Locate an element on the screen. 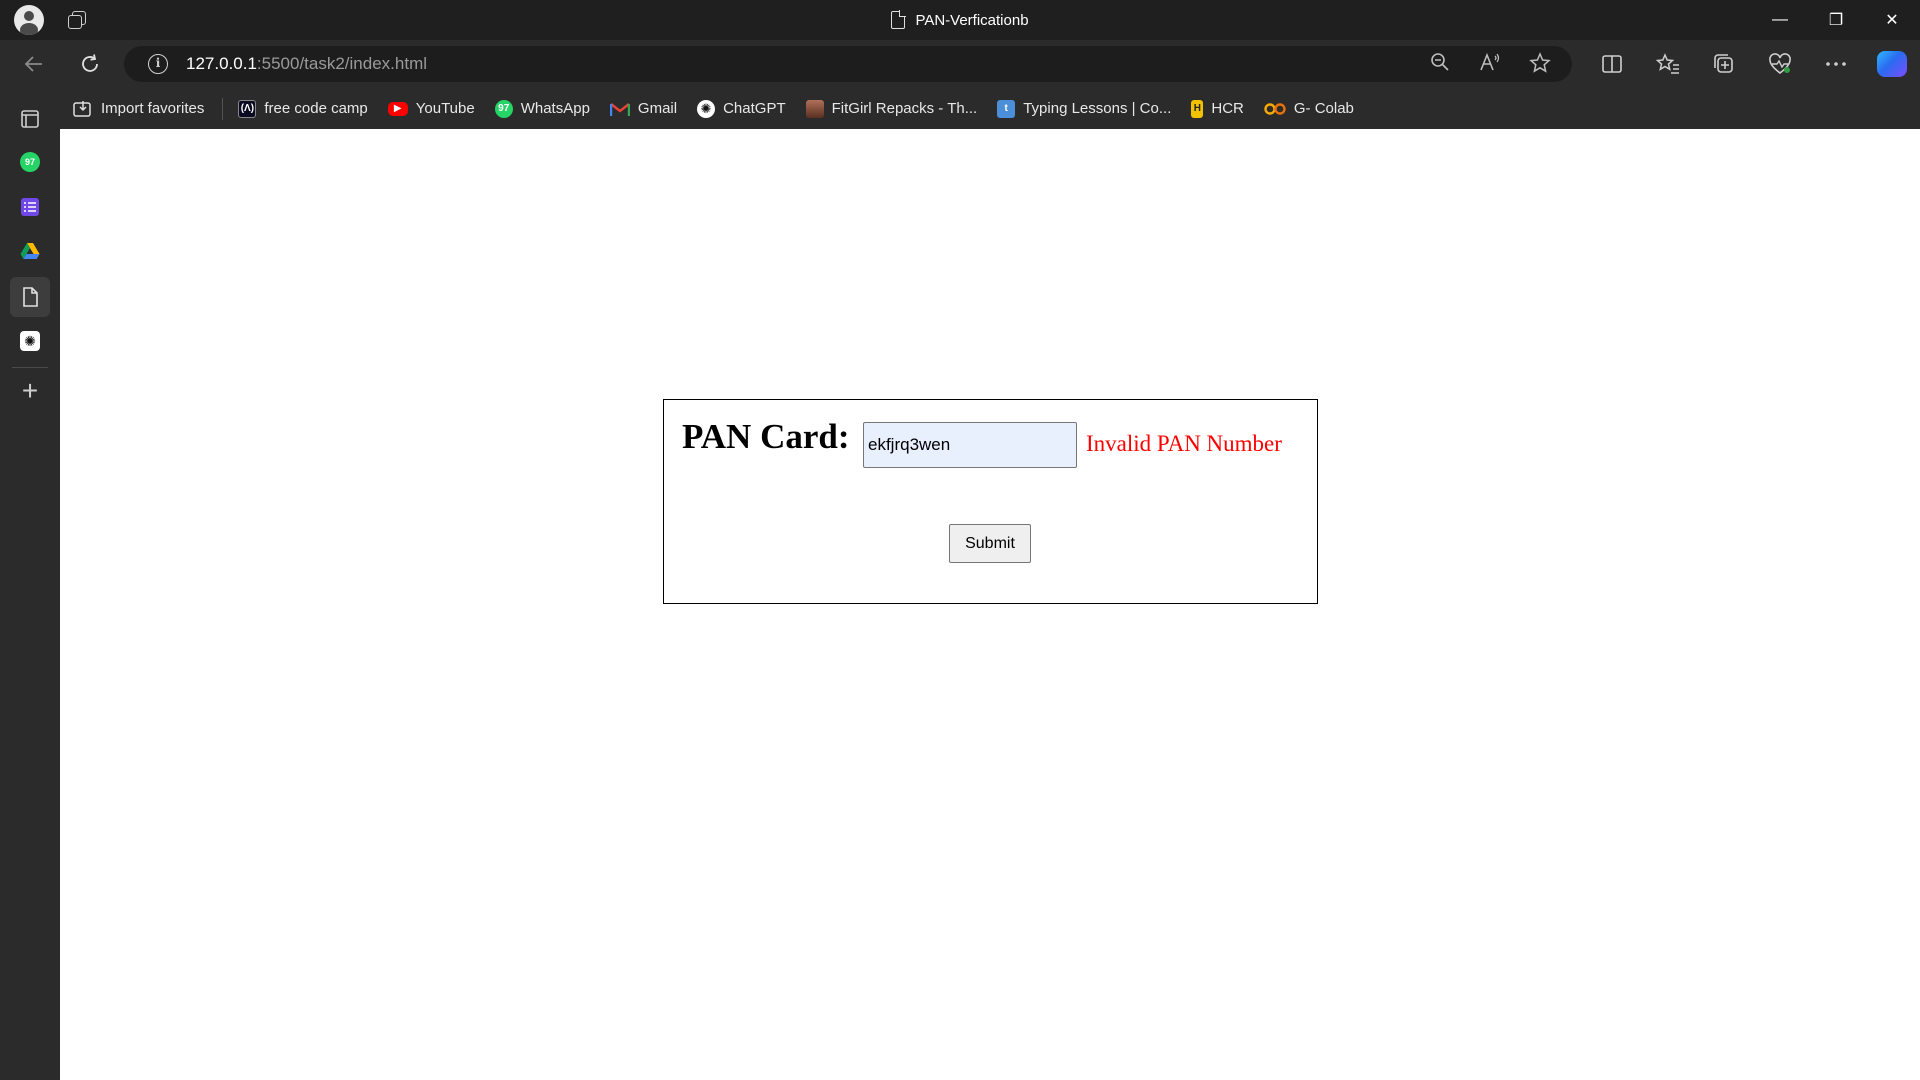 This screenshot has height=1080, width=1920. more-dots-icon is located at coordinates (1836, 64).